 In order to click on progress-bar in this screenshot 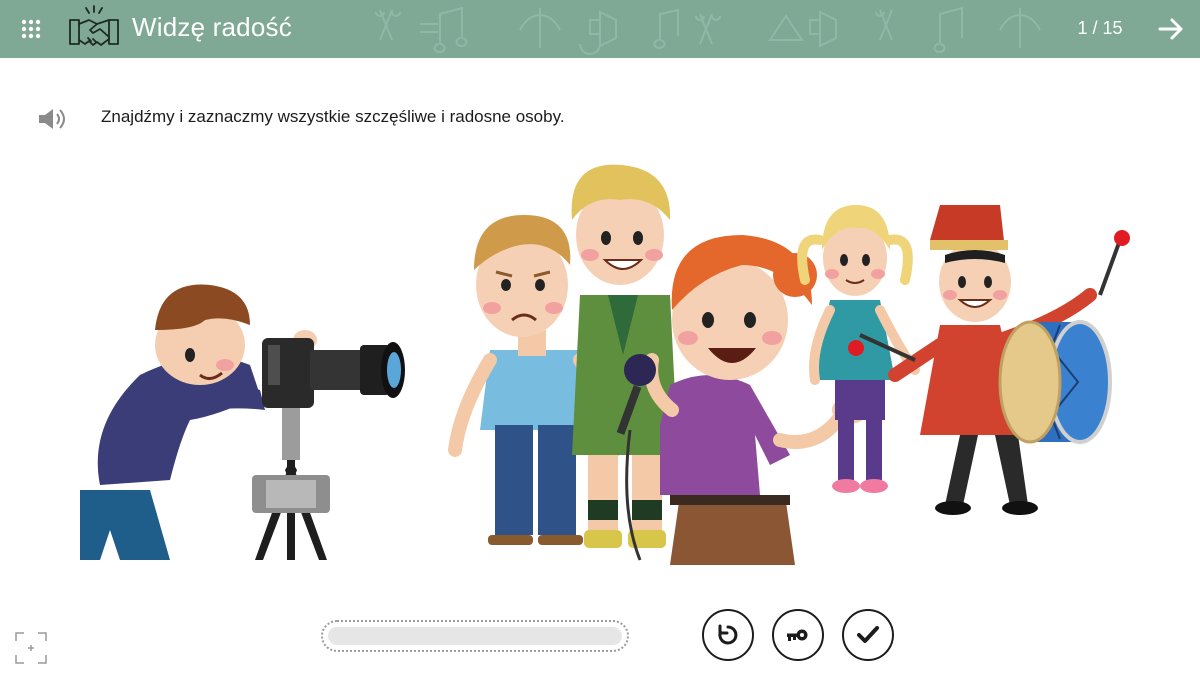, I will do `click(475, 636)`.